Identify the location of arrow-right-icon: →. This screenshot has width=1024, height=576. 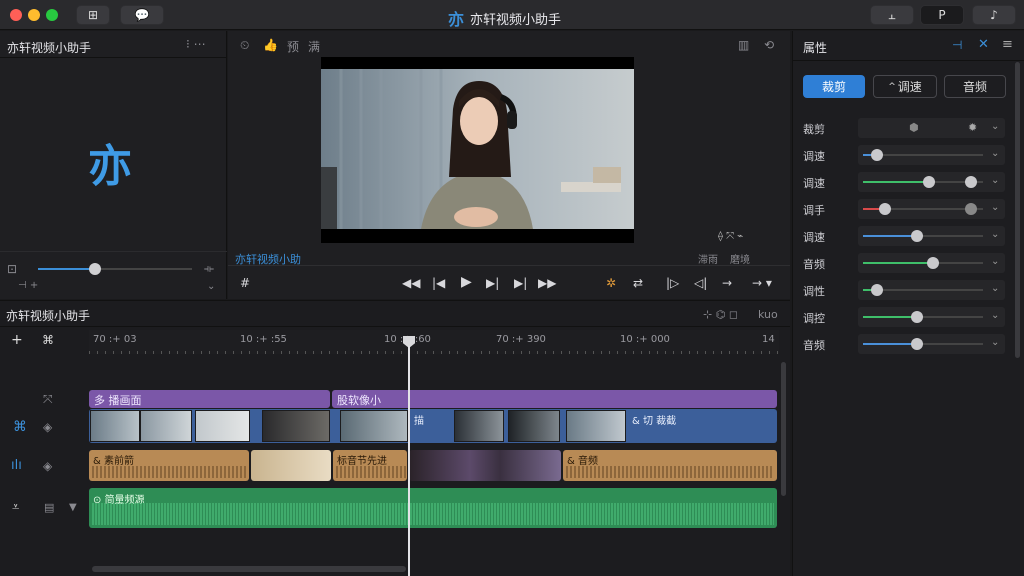
(727, 283).